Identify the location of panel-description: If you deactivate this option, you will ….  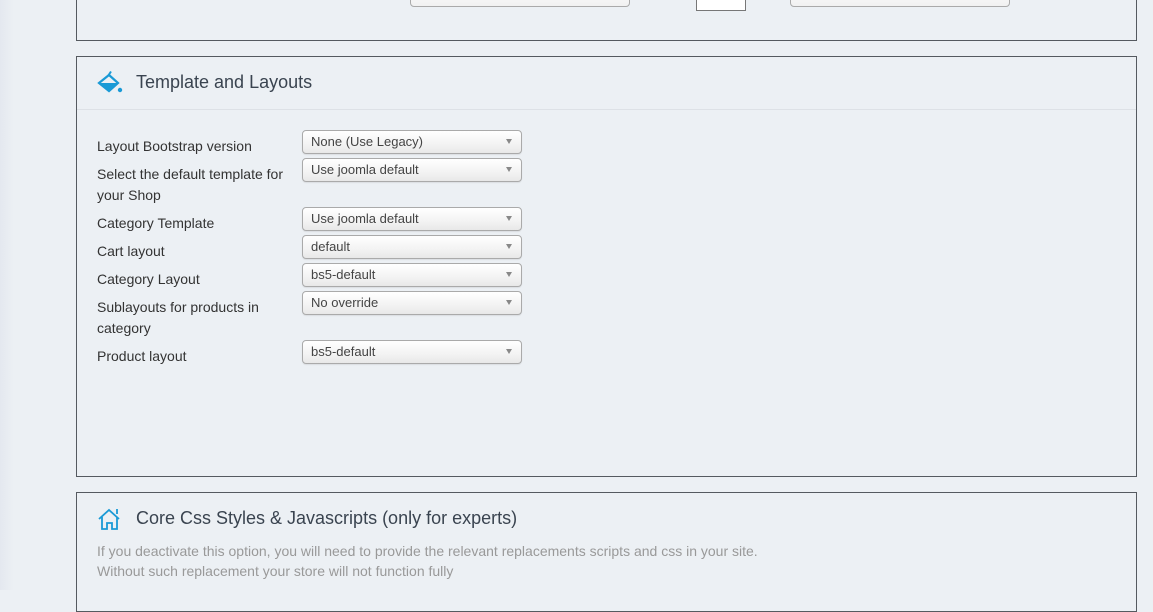
(427, 561).